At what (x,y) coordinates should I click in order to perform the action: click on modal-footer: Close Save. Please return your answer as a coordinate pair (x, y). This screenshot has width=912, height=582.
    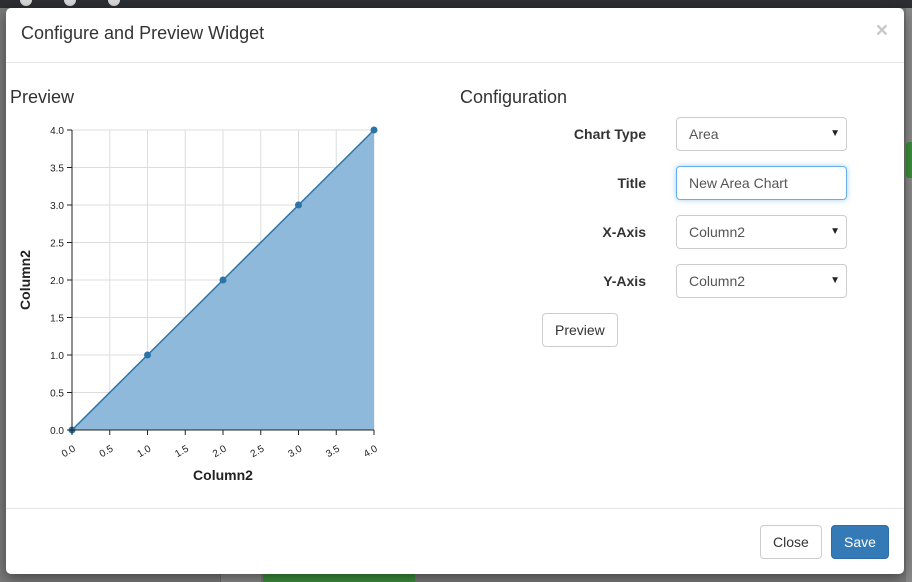
    Looking at the image, I should click on (455, 541).